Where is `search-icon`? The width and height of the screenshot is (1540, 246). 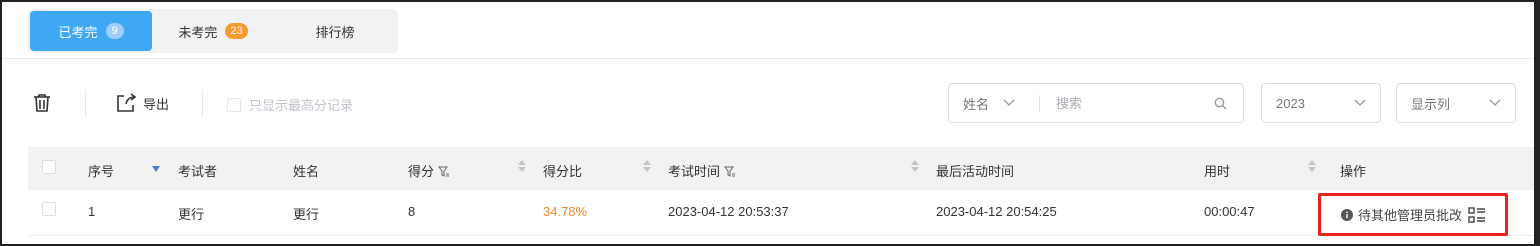 search-icon is located at coordinates (1220, 103).